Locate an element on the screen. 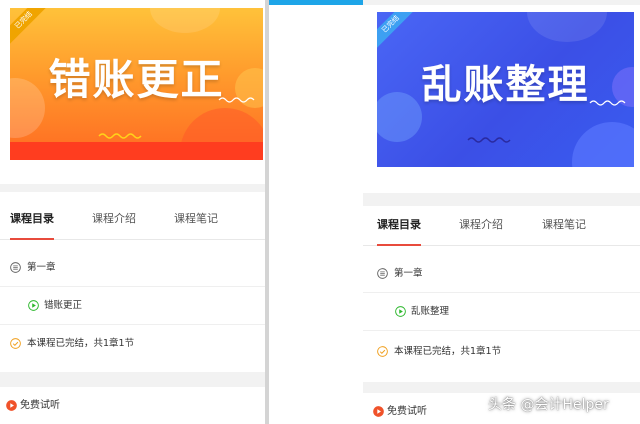  free-trial-bar: 免费试听 is located at coordinates (132, 405).